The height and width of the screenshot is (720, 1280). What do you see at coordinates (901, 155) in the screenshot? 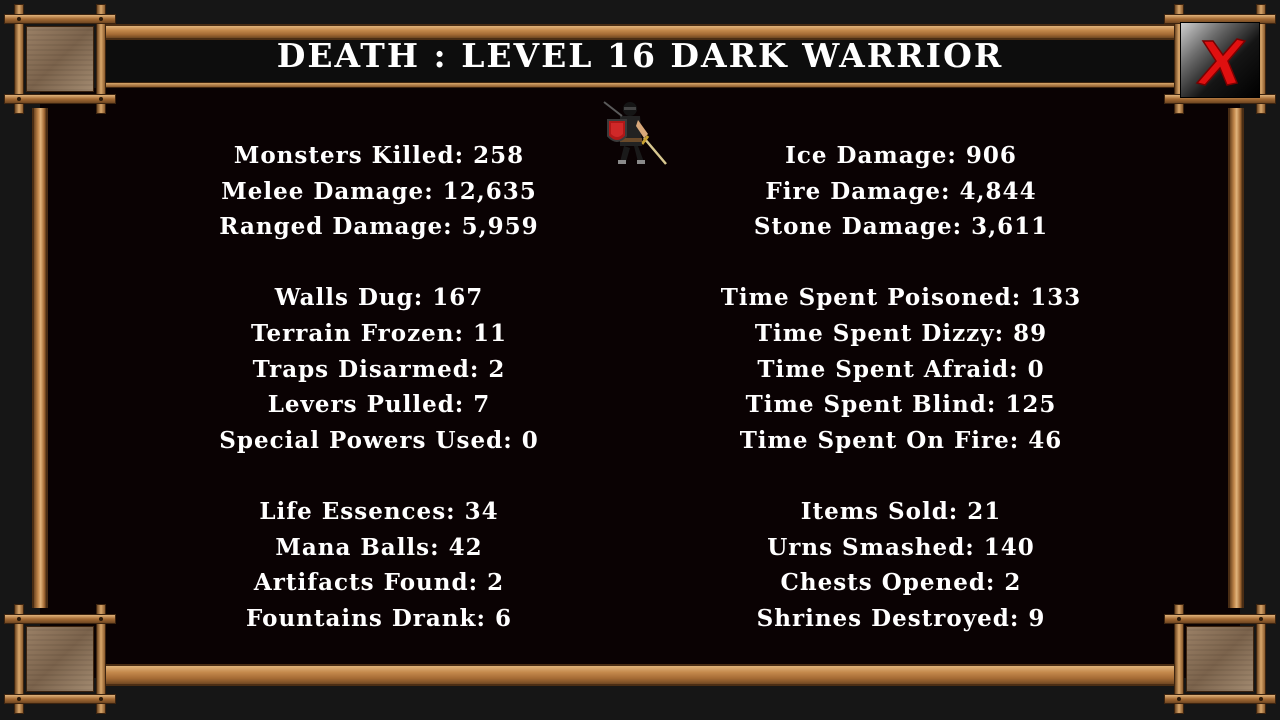
I see `stat-ice-damage: Ice Damage: 906` at bounding box center [901, 155].